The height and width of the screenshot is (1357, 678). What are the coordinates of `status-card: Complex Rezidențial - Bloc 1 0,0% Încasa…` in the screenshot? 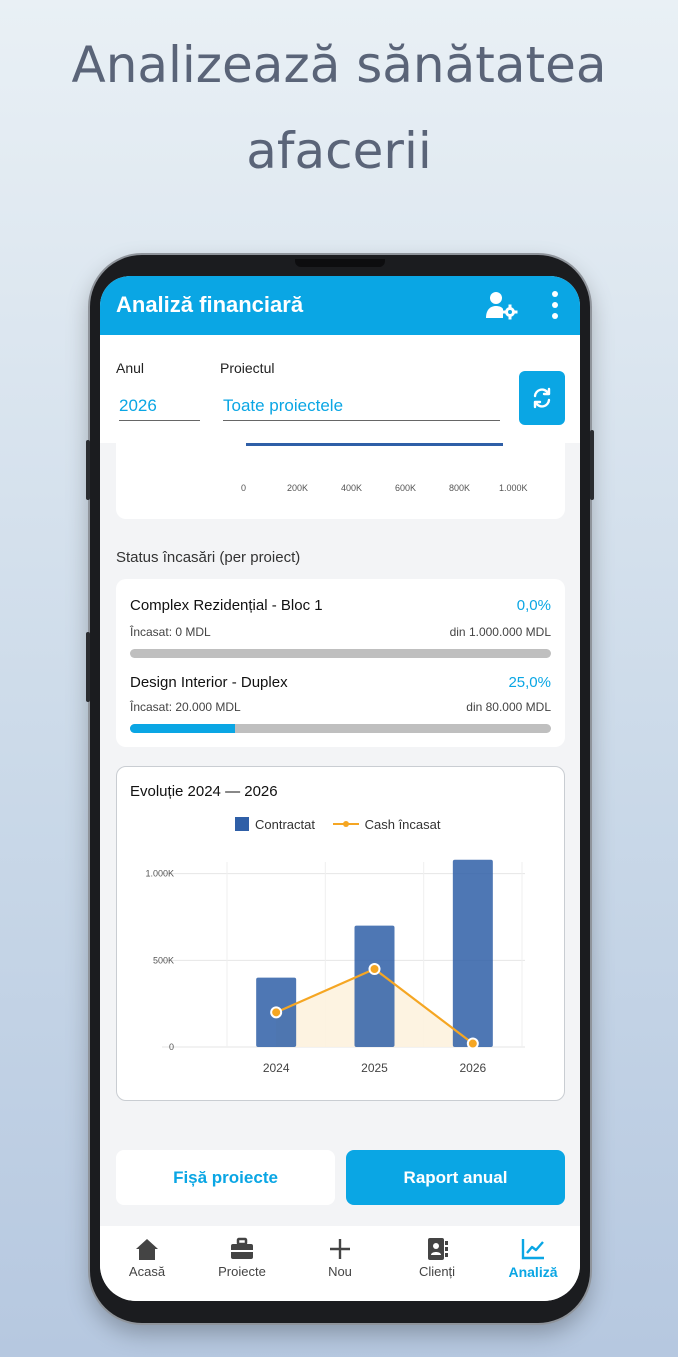 It's located at (340, 663).